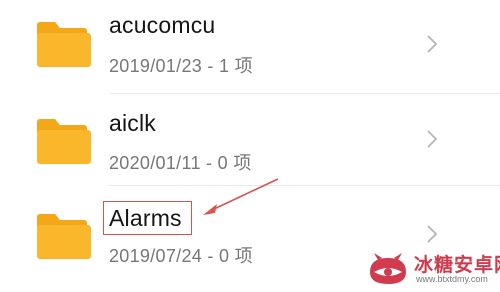  Describe the element at coordinates (388, 268) in the screenshot. I see `watermark-logo-icon` at that location.